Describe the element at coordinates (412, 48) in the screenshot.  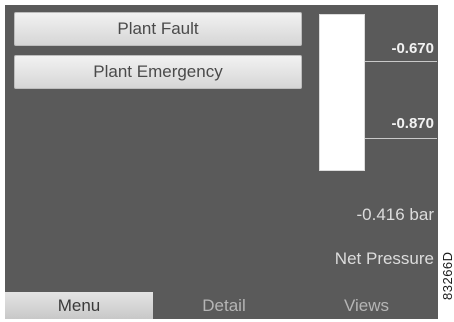
I see `scale-label-high: -0.670` at that location.